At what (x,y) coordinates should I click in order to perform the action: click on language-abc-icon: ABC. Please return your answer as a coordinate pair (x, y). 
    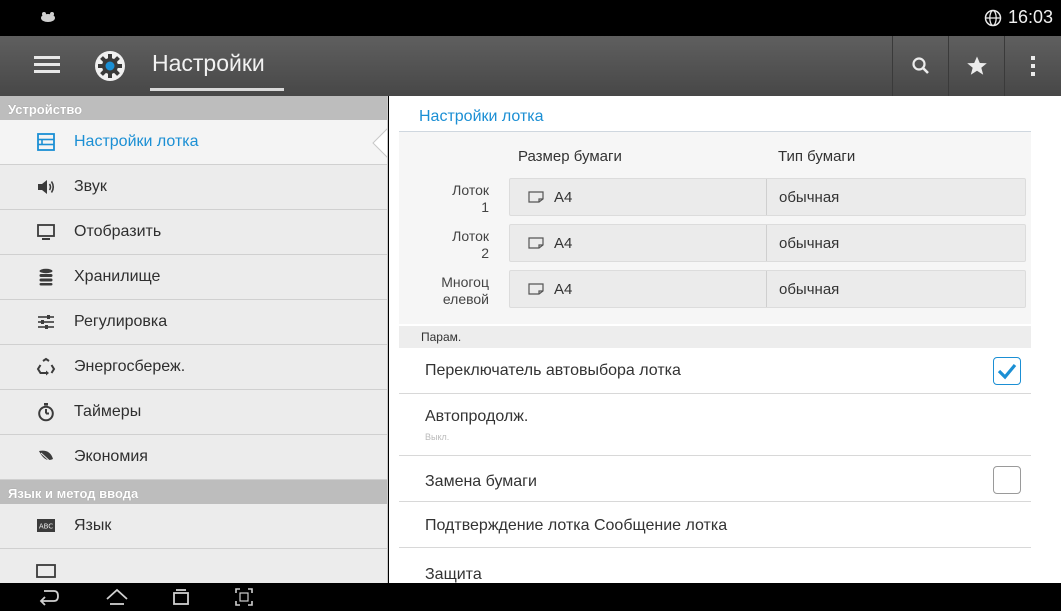
    Looking at the image, I should click on (46, 525).